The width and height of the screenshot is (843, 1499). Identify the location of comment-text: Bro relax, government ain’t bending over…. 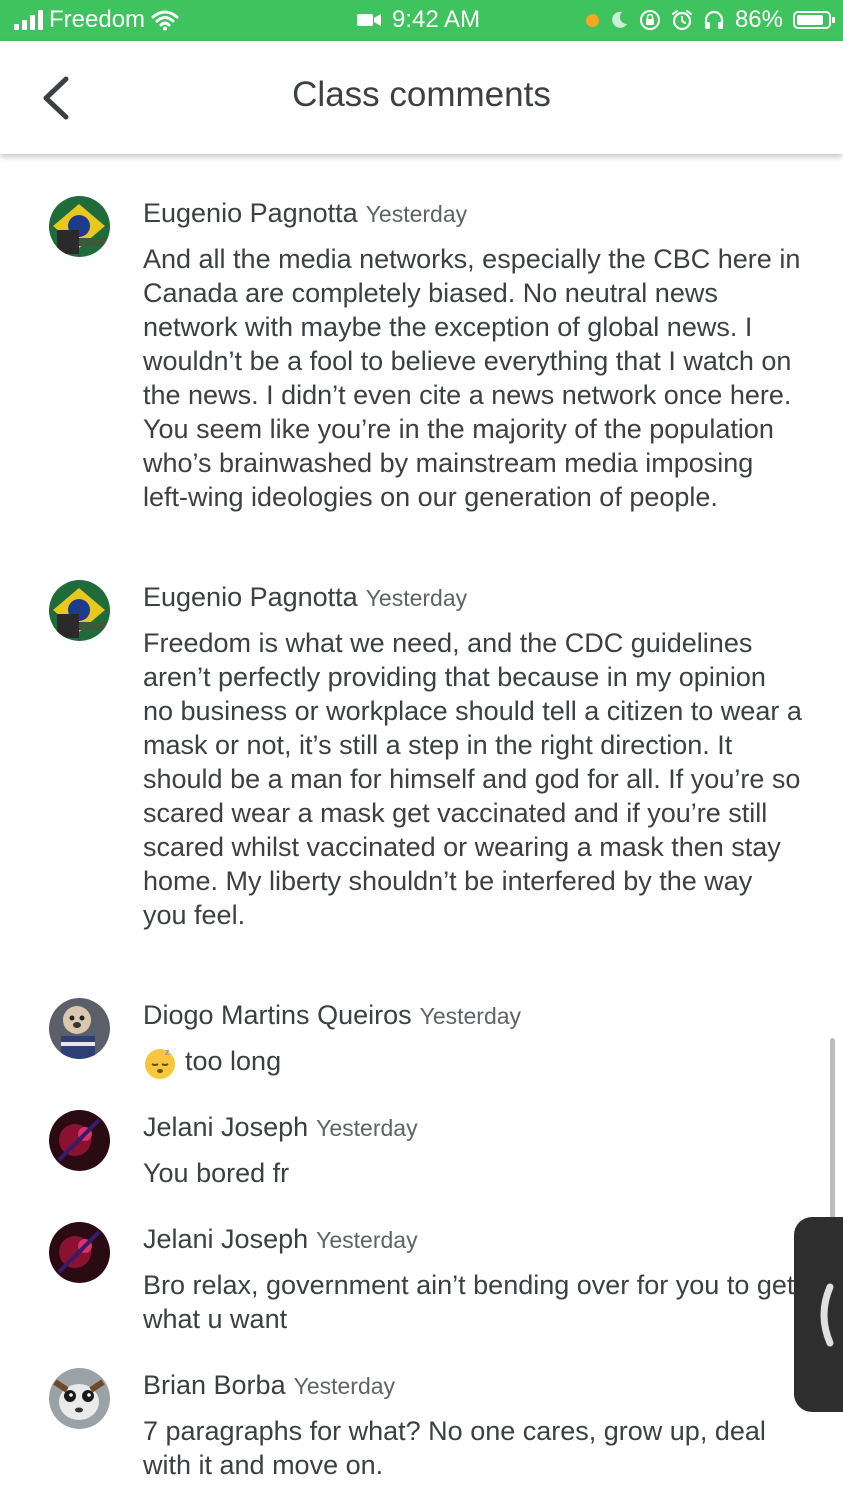
(469, 1302).